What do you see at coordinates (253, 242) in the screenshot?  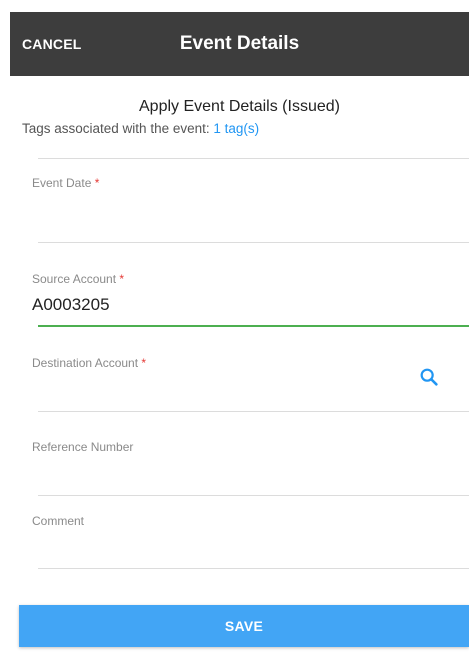 I see `event-date-underline` at bounding box center [253, 242].